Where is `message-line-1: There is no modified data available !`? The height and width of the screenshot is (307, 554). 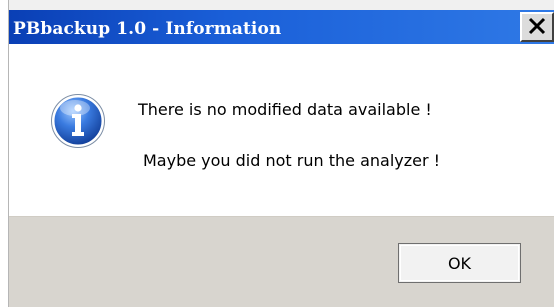
message-line-1: There is no modified data available ! is located at coordinates (285, 109).